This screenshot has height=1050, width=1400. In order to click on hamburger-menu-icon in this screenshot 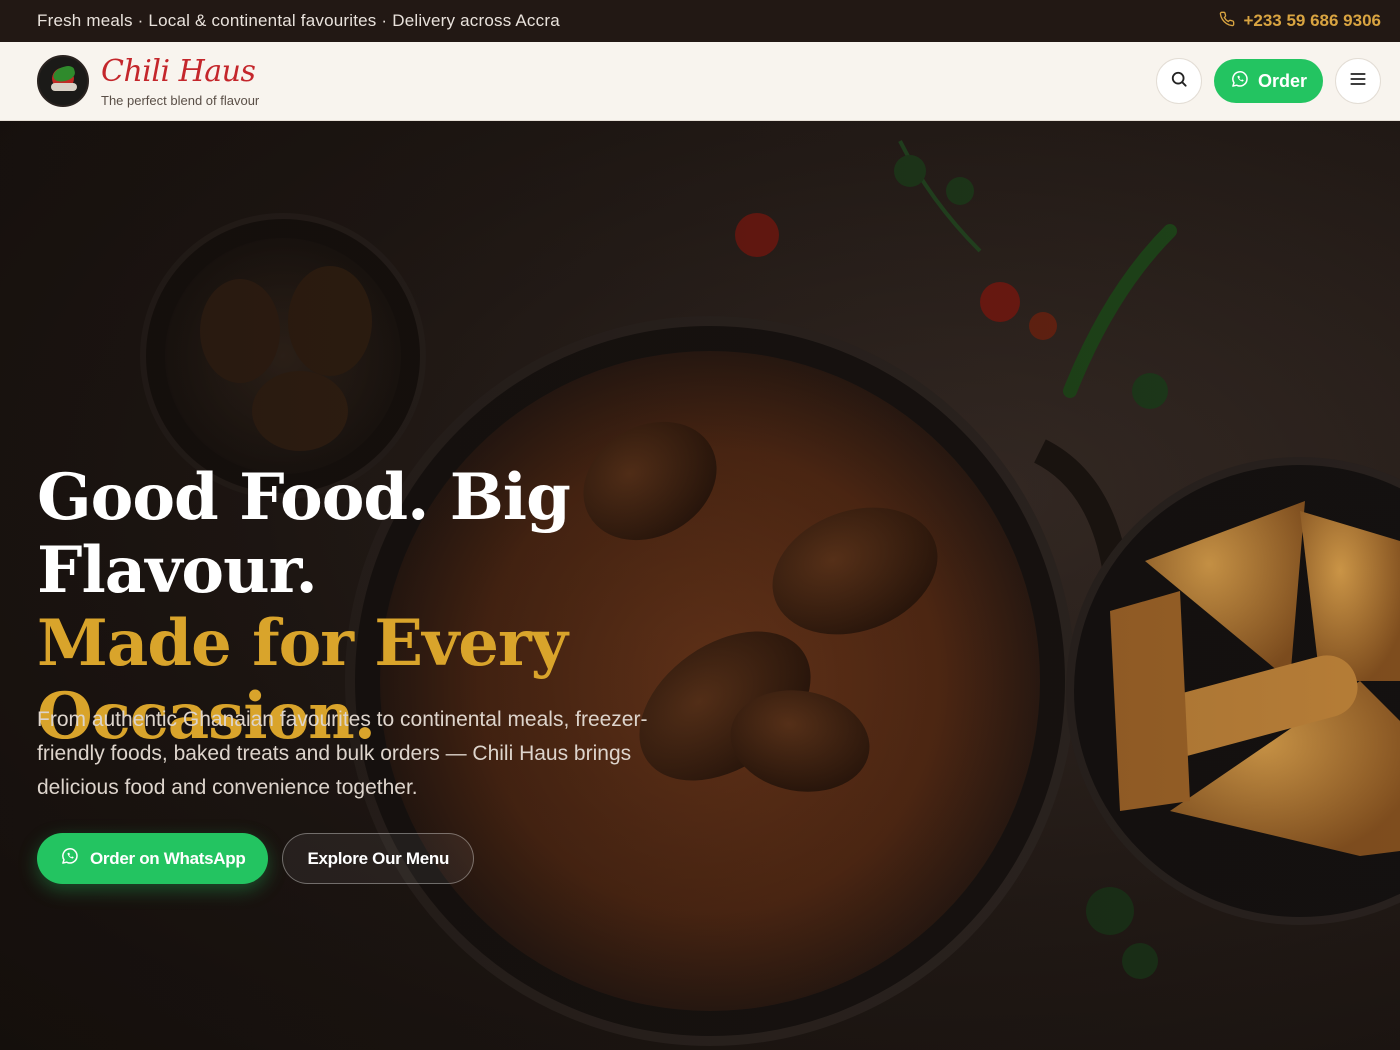, I will do `click(1358, 81)`.